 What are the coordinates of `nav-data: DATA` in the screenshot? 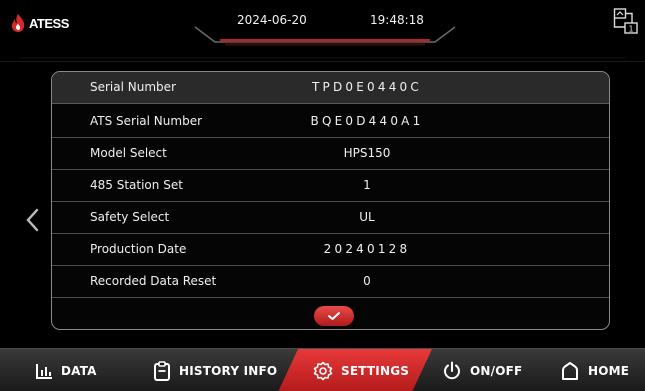 It's located at (66, 370).